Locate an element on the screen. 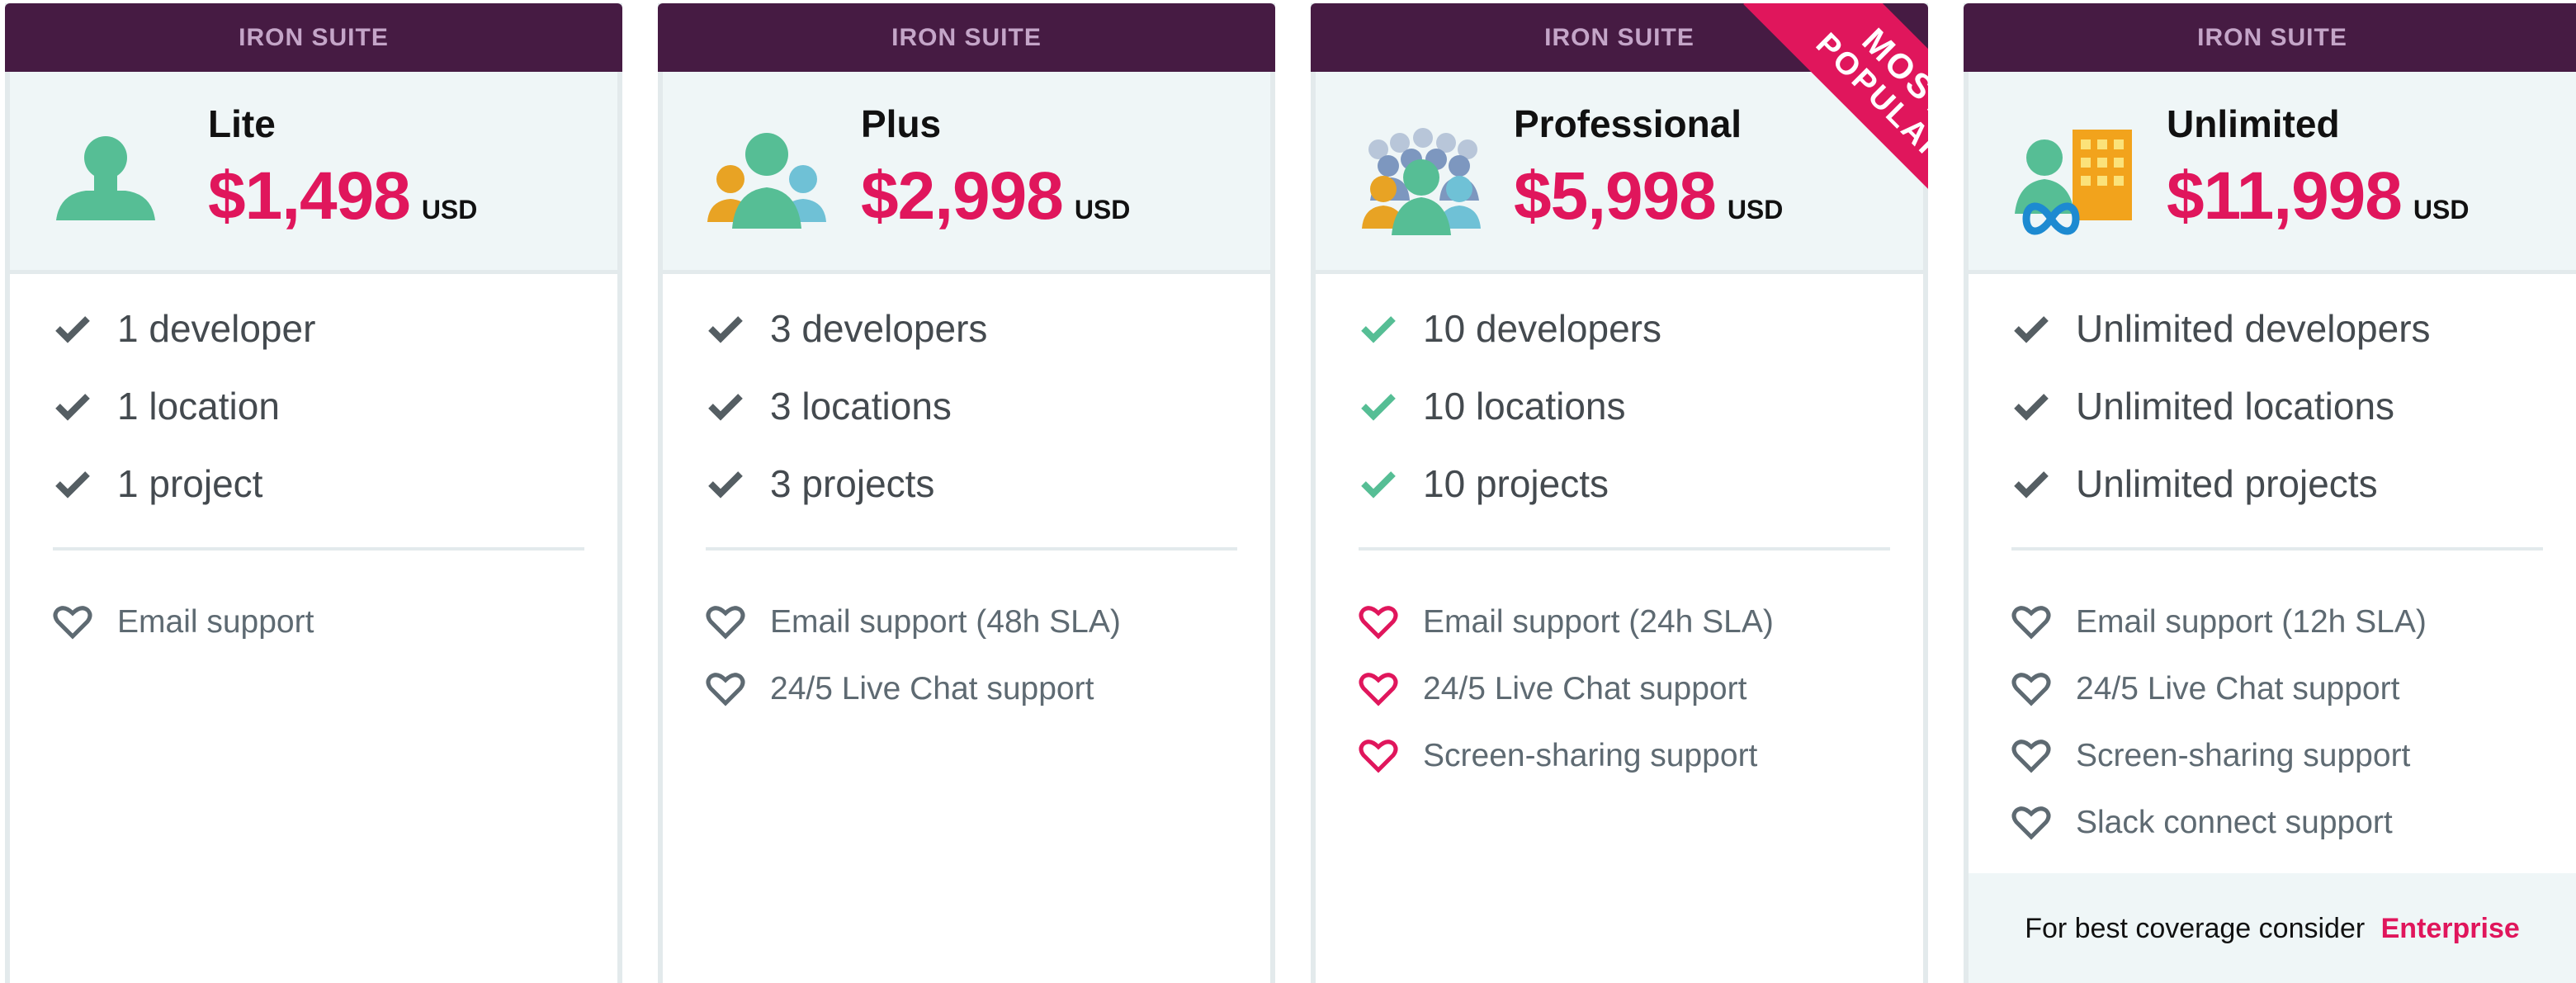 This screenshot has height=983, width=2576. team-users-icon is located at coordinates (1421, 181).